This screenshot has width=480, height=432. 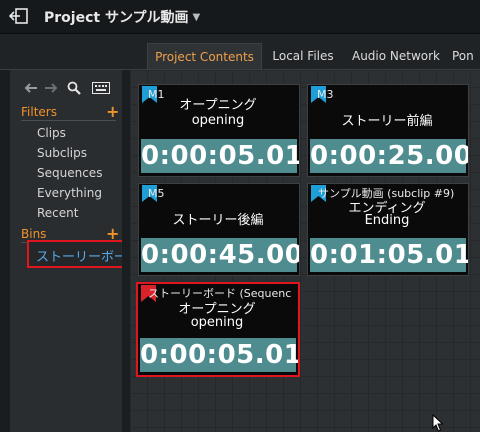 I want to click on bins-heading: Bins, so click(x=34, y=234).